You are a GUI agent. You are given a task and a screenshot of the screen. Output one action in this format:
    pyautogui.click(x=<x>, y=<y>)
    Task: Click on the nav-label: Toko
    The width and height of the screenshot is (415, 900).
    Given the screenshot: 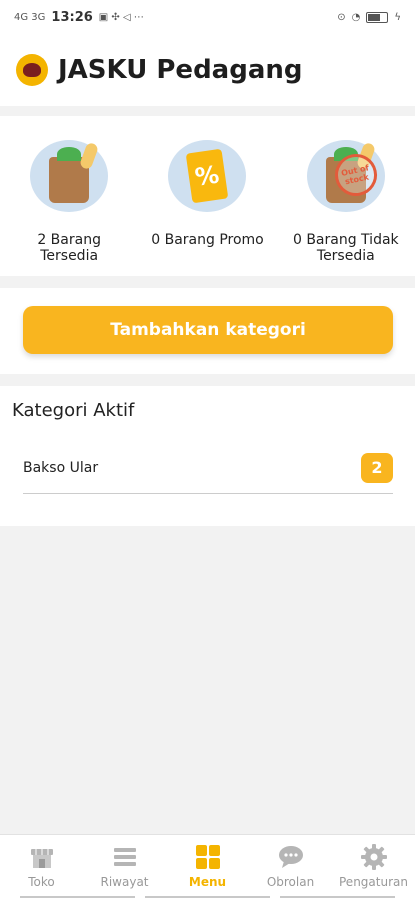 What is the action you would take?
    pyautogui.click(x=41, y=882)
    